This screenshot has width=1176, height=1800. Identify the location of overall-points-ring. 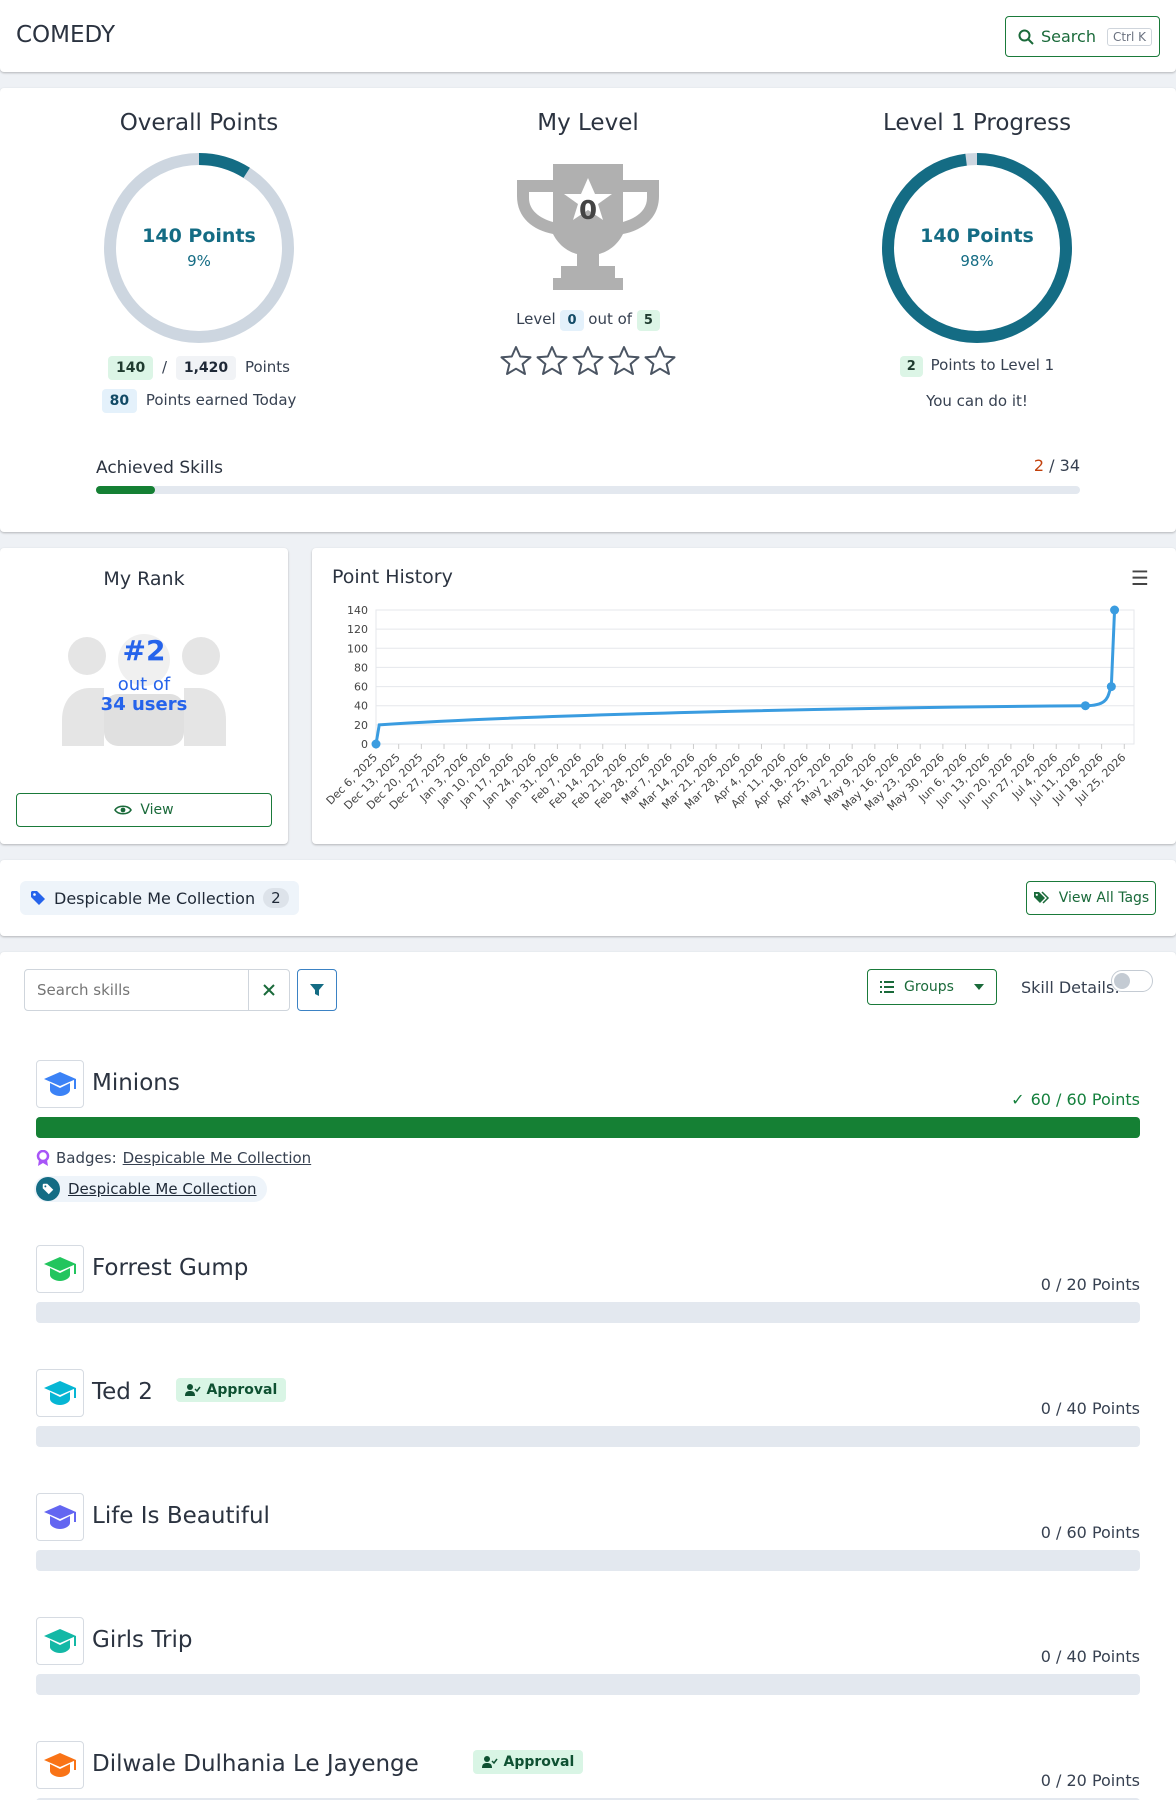
(199, 248).